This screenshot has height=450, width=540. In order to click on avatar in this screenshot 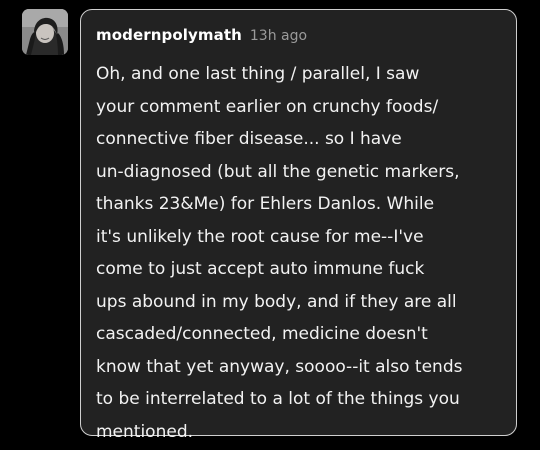, I will do `click(45, 32)`.